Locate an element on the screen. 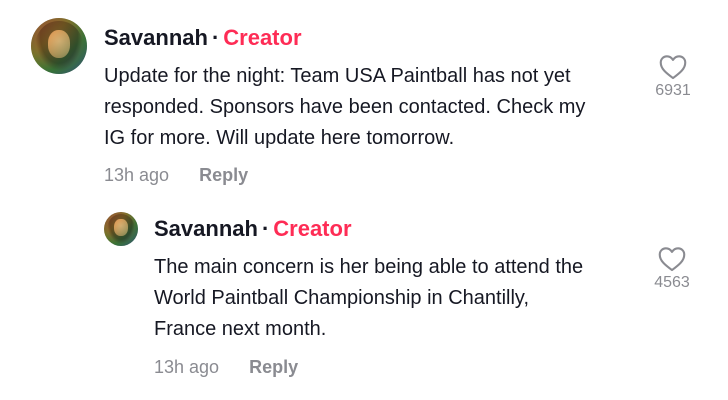 This screenshot has width=728, height=400. comment-text-line: IG for more. Will update here tomorrow. is located at coordinates (279, 138).